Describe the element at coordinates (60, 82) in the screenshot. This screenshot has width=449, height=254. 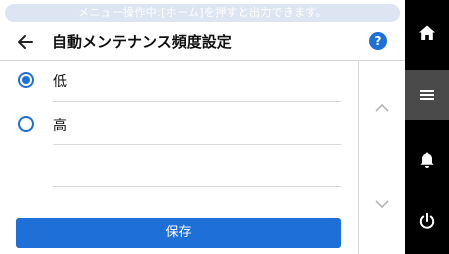
I see `option-label: 低` at that location.